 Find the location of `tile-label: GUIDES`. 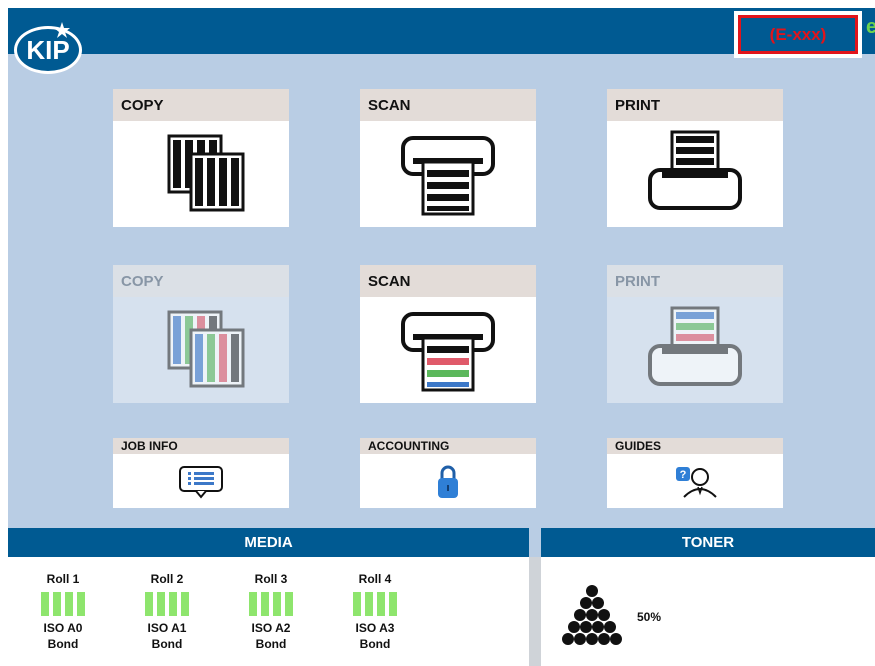

tile-label: GUIDES is located at coordinates (695, 446).